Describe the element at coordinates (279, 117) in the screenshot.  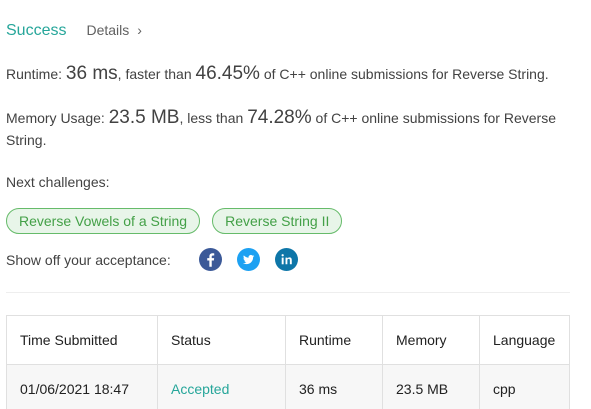
I see `memory-percent: 74.28%` at that location.